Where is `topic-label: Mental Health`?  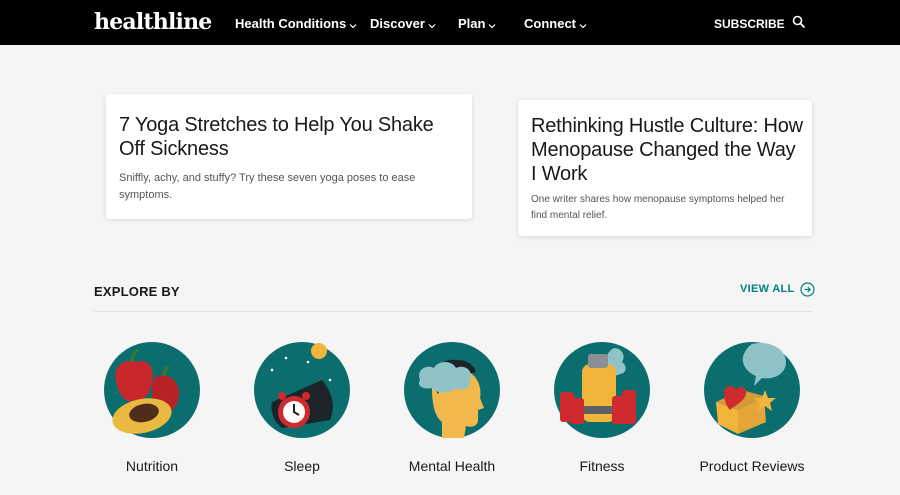
topic-label: Mental Health is located at coordinates (452, 466).